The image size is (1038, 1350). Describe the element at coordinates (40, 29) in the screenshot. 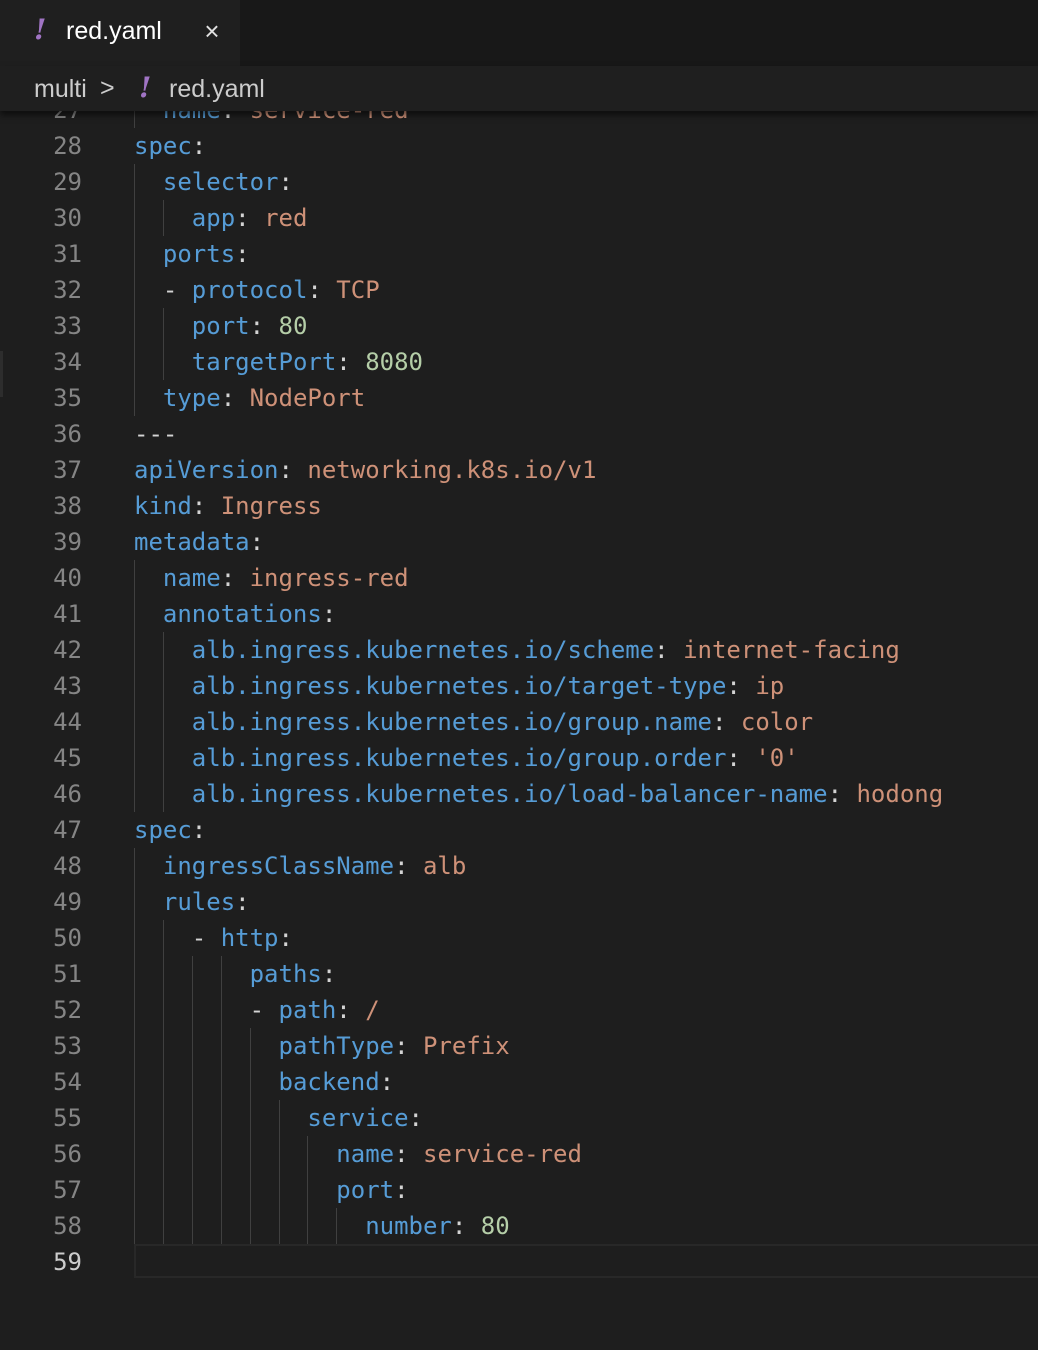

I see `yaml-file-icon: !` at that location.